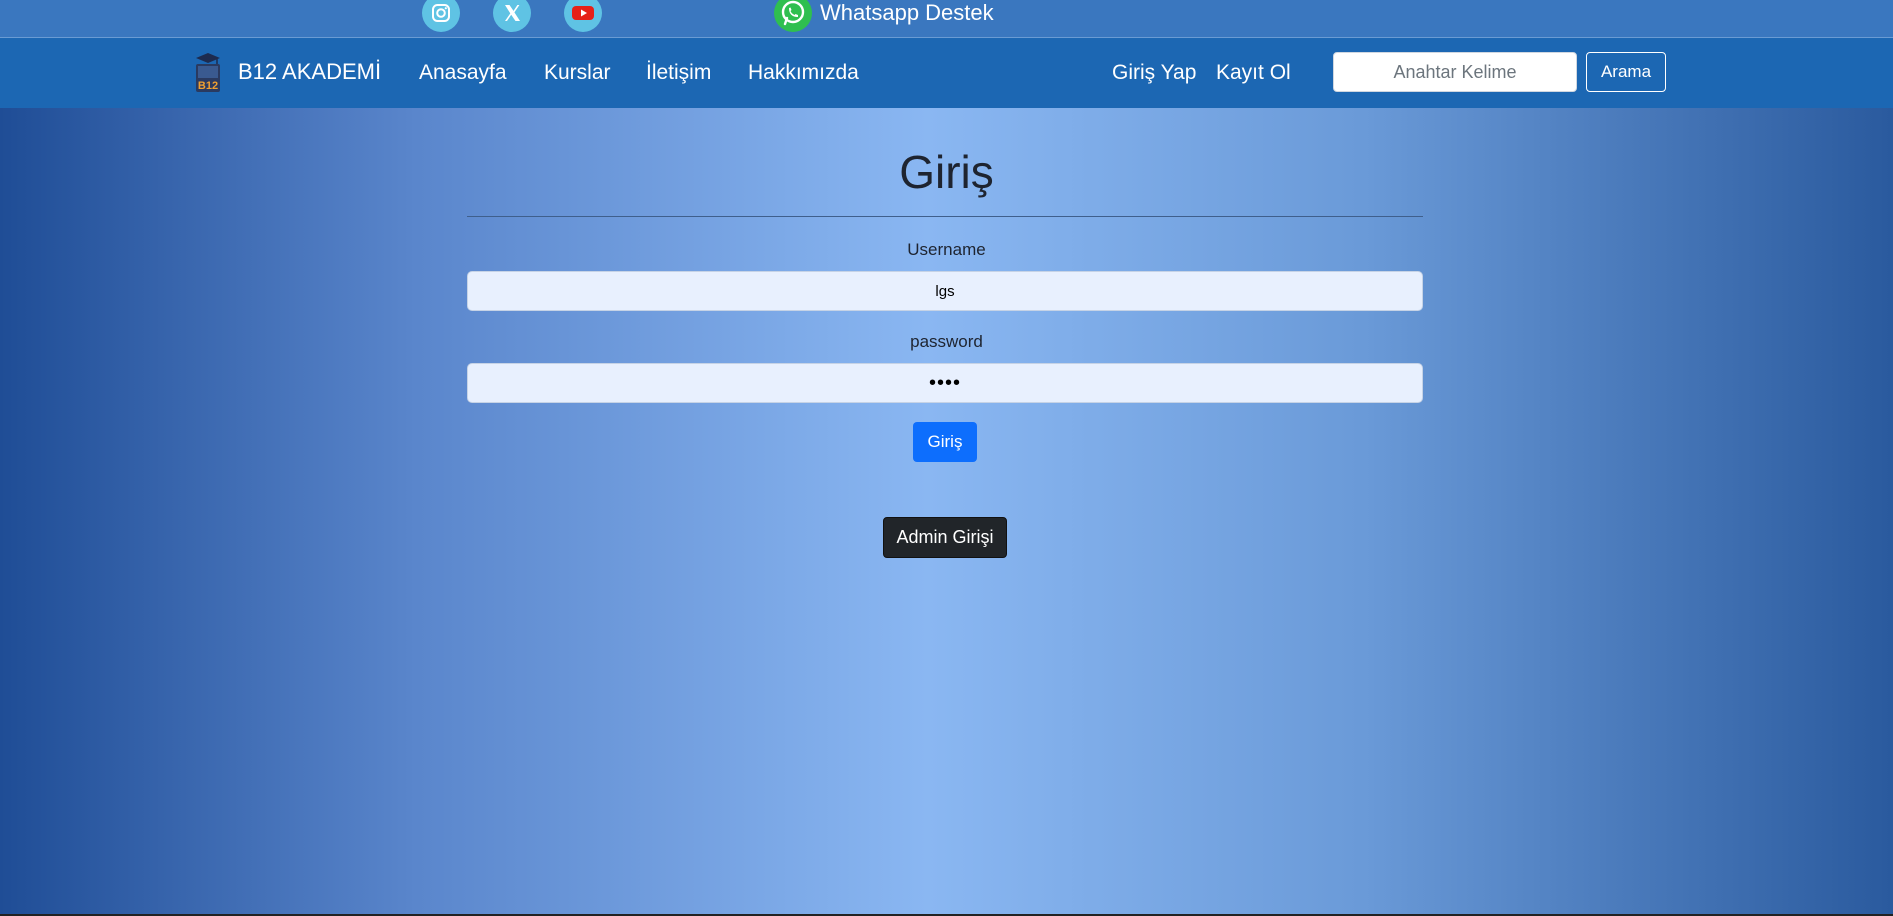 Image resolution: width=1893 pixels, height=916 pixels. I want to click on page-title: Giriş, so click(946, 172).